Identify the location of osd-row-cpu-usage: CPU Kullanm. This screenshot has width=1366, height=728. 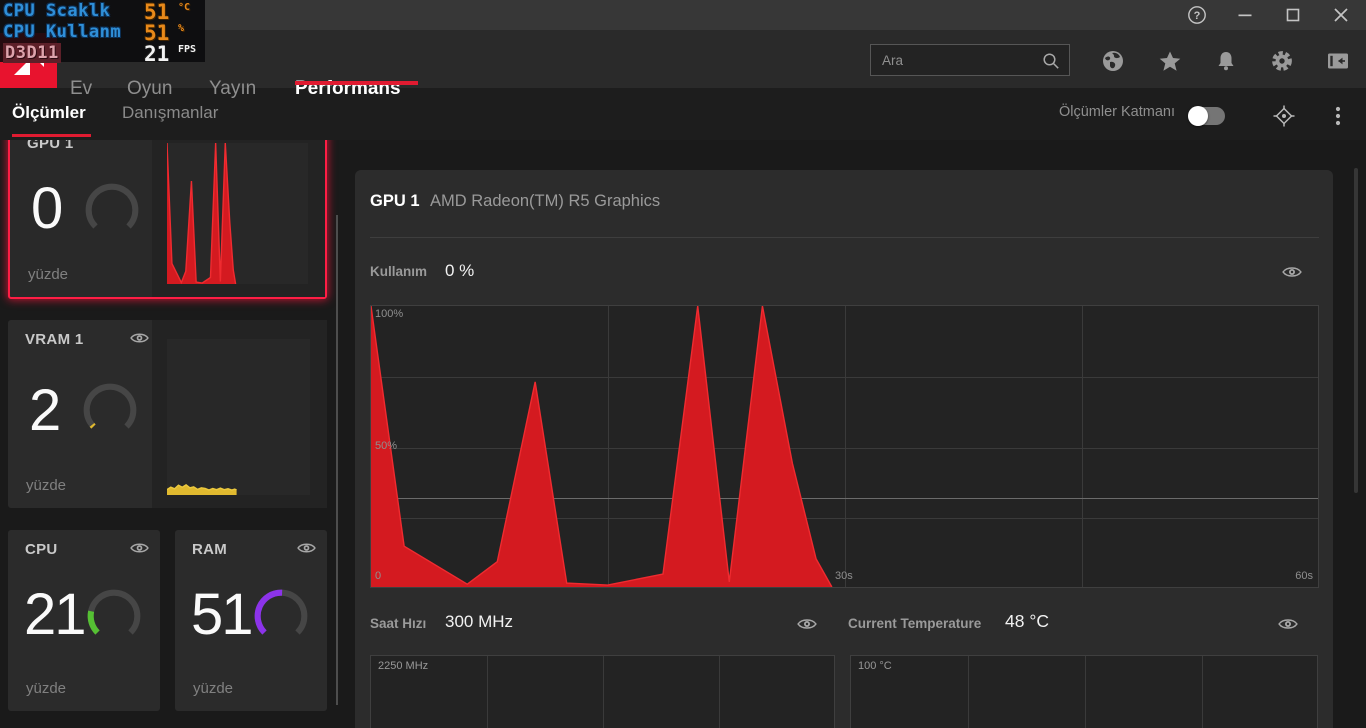
(62, 32).